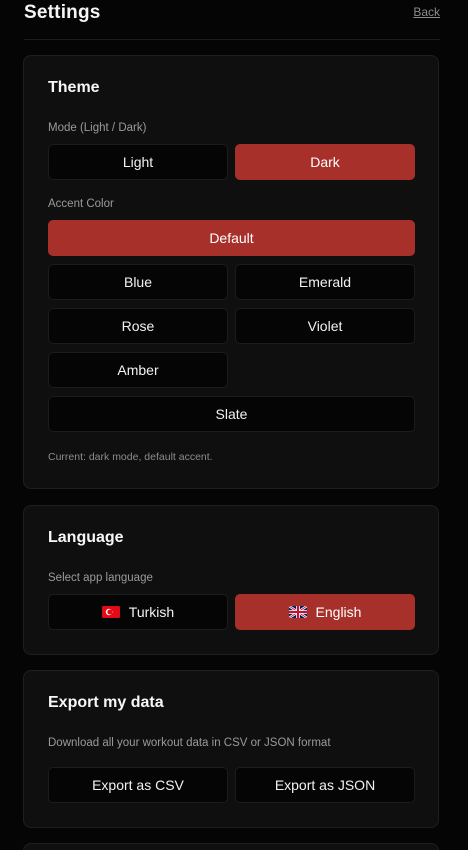 This screenshot has height=850, width=468. Describe the element at coordinates (138, 162) in the screenshot. I see `mode-light-button: Light` at that location.